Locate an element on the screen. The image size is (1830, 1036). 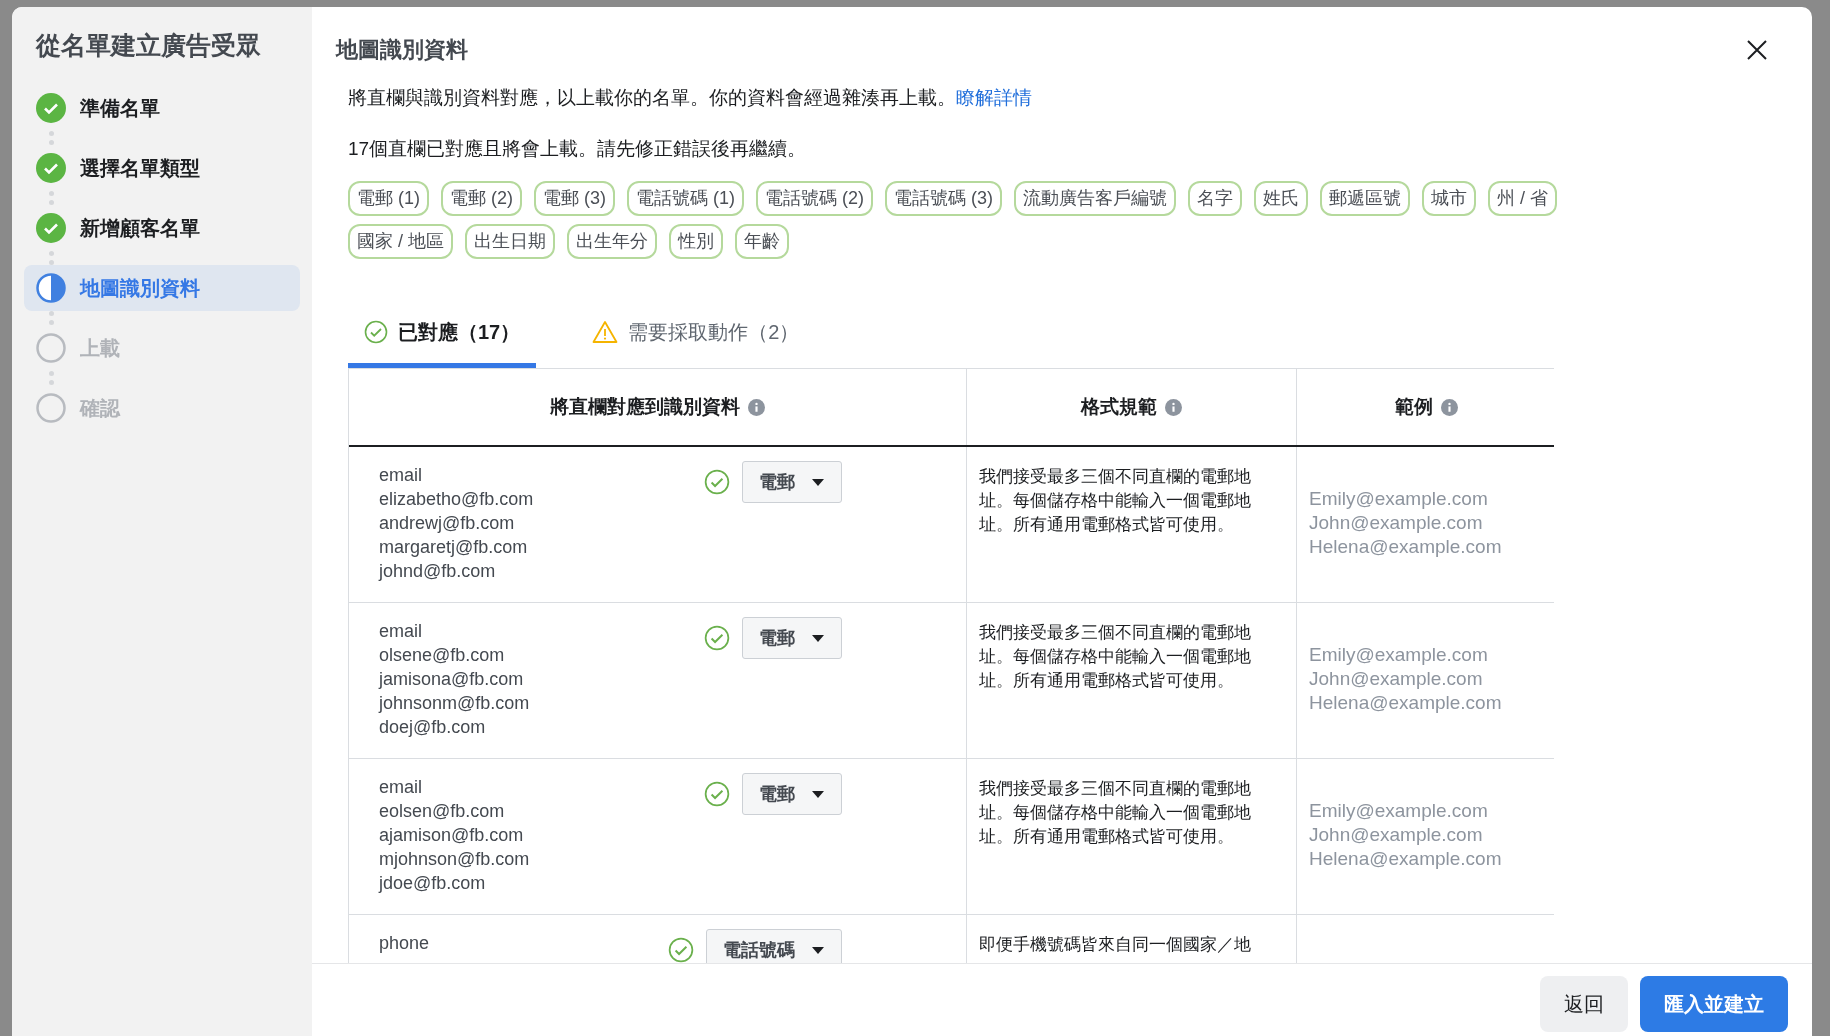
column-header: 格式規範 is located at coordinates (1132, 407).